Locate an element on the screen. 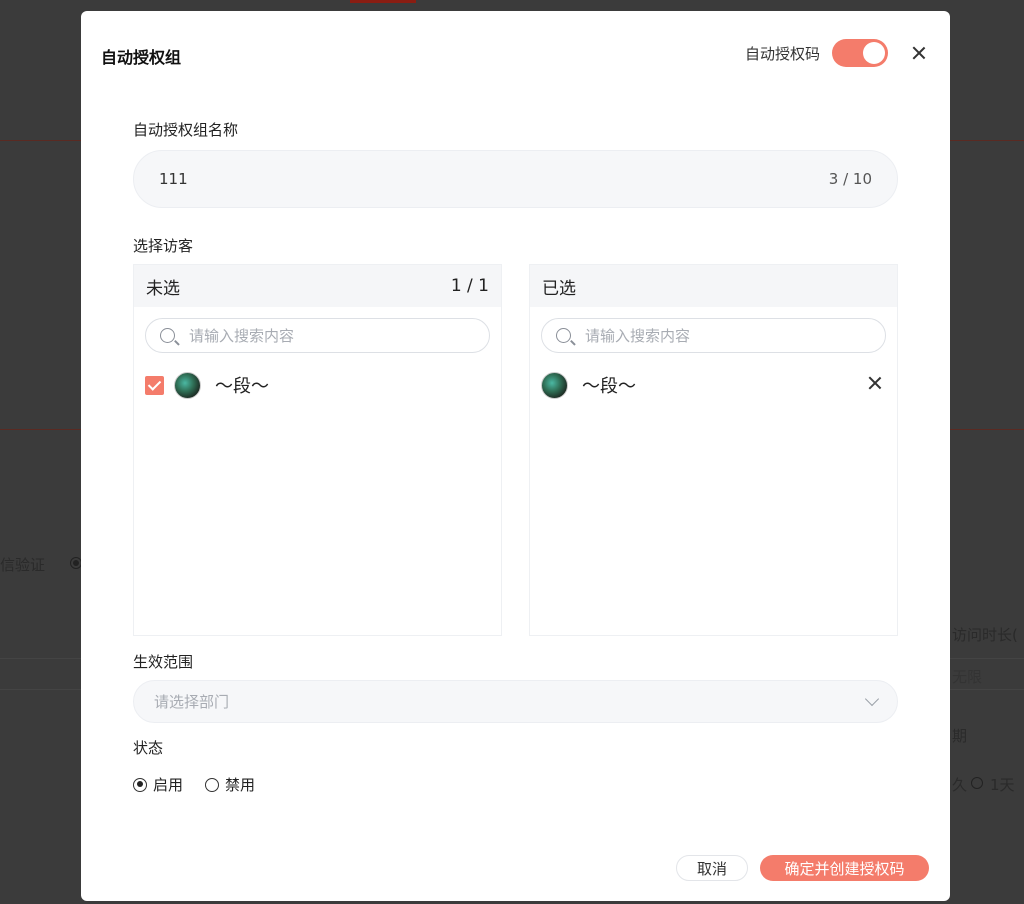 The width and height of the screenshot is (1024, 904). background-option-1day: 1天 is located at coordinates (1002, 785).